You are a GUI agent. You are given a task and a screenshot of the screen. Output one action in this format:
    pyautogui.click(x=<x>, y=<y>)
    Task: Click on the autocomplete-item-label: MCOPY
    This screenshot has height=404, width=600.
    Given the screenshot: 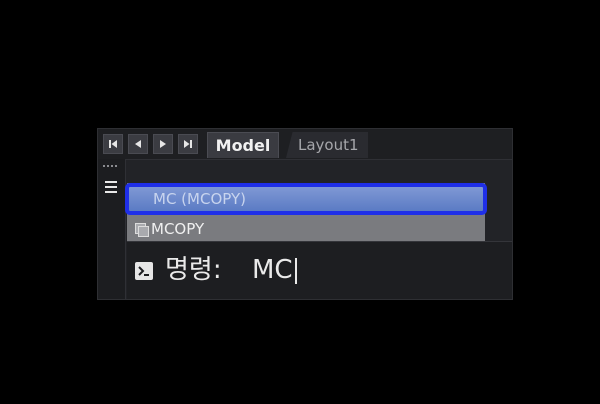 What is the action you would take?
    pyautogui.click(x=178, y=229)
    